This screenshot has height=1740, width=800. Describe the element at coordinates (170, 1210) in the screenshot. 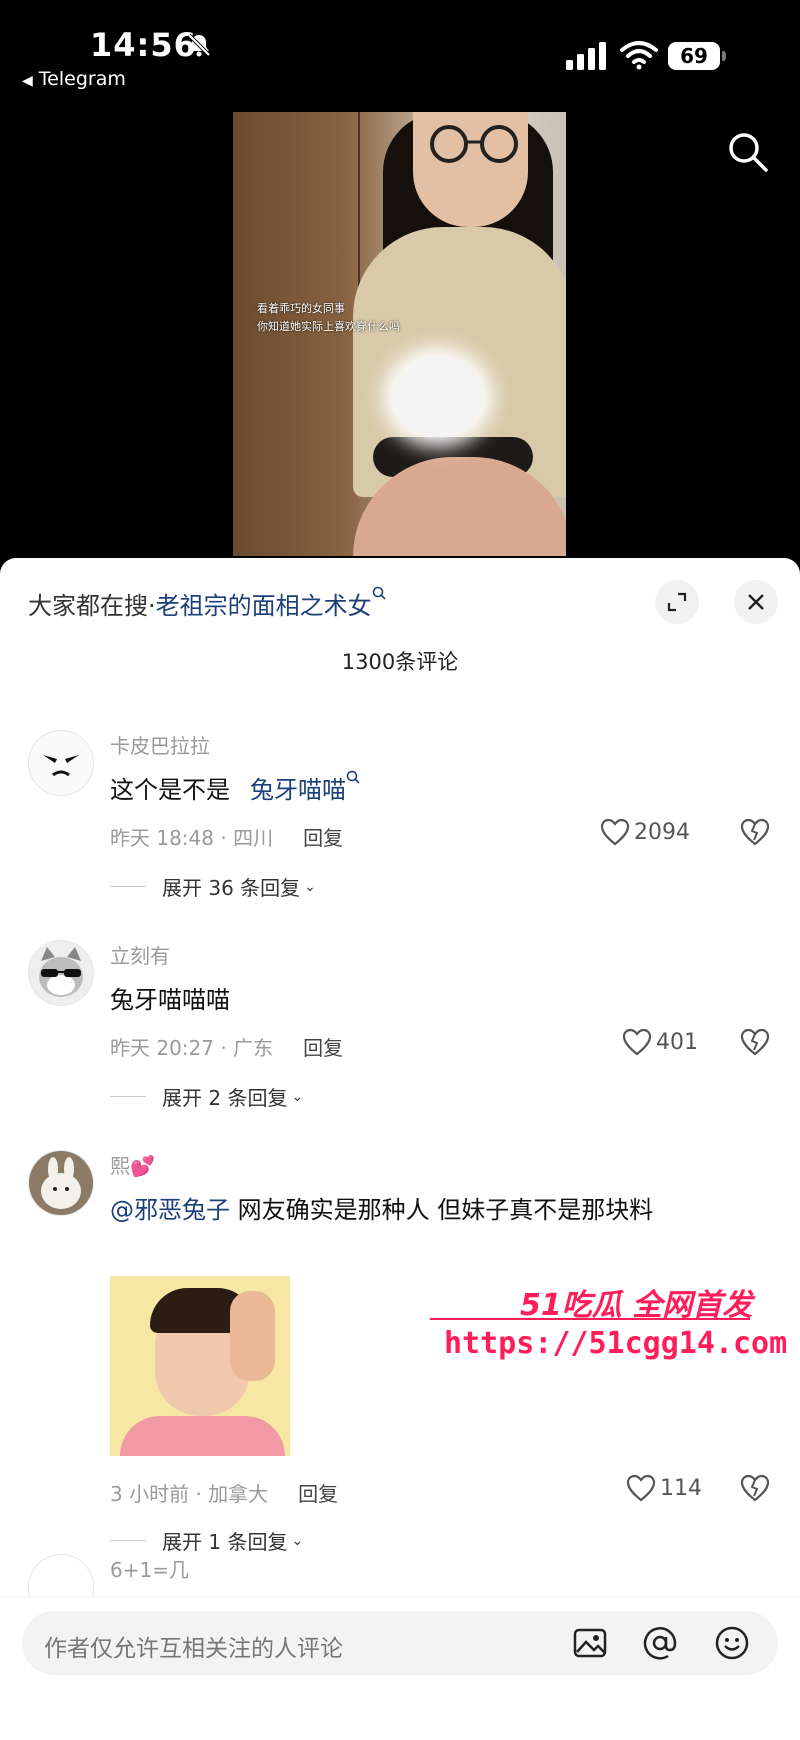

I see `mention-link: @邪恶兔子` at that location.